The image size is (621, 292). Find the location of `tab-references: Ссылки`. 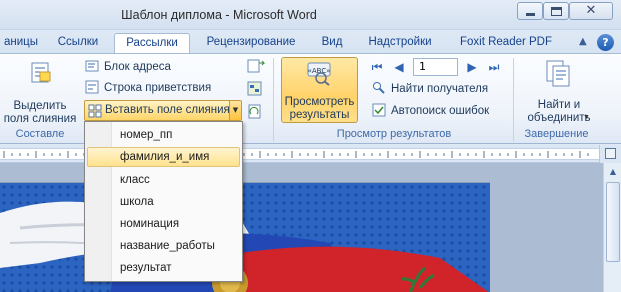

tab-references: Ссылки is located at coordinates (78, 43).